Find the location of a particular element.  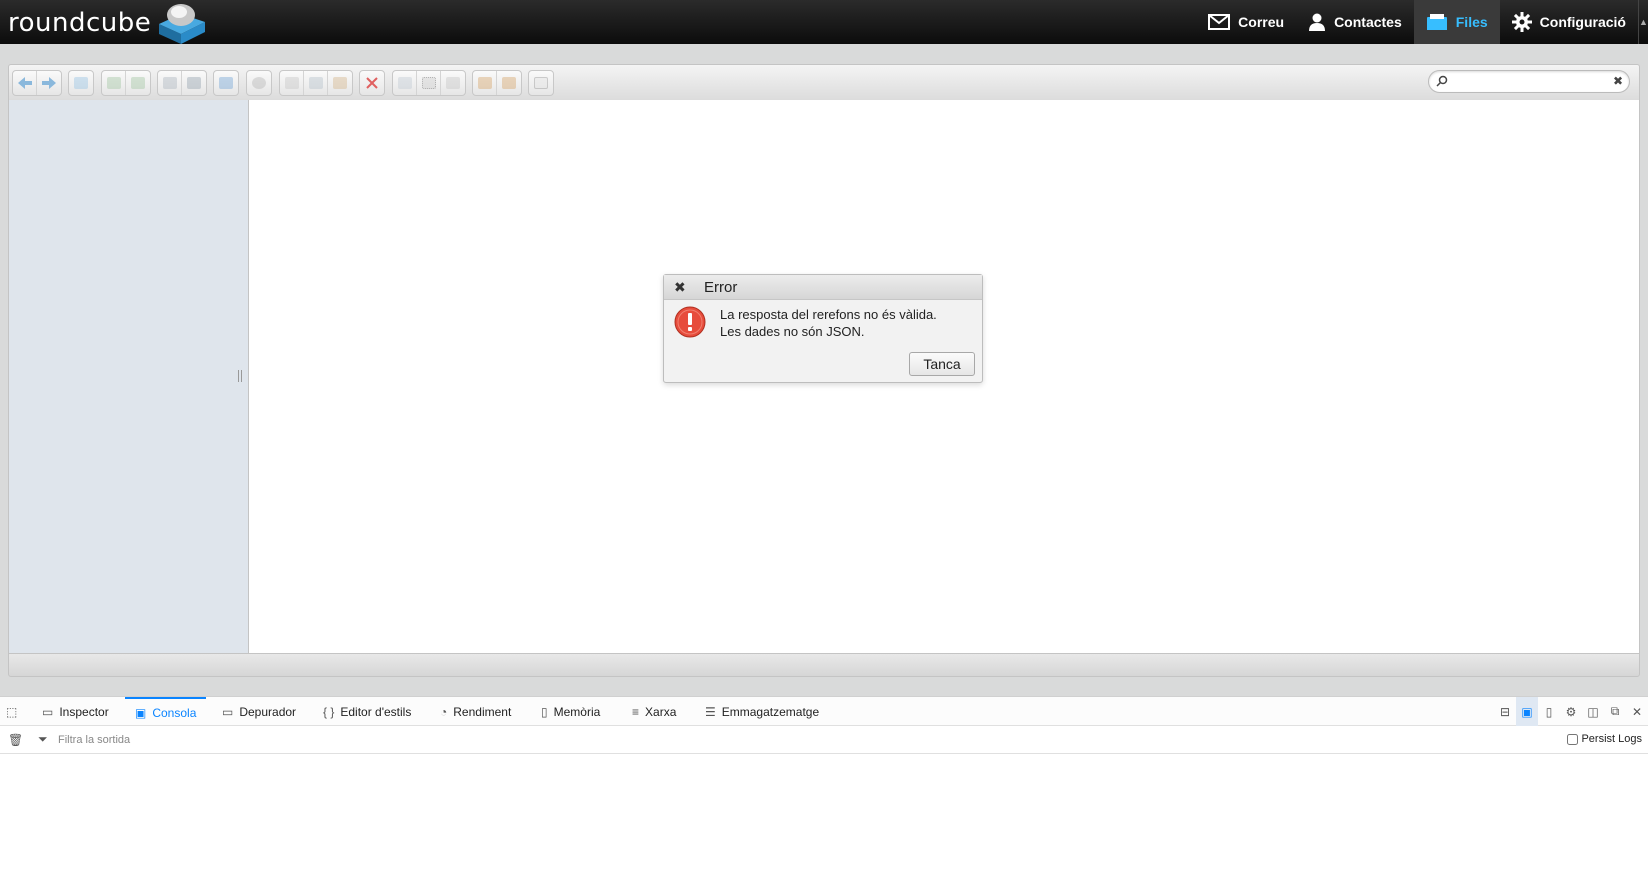

preview-button is located at coordinates (259, 83).